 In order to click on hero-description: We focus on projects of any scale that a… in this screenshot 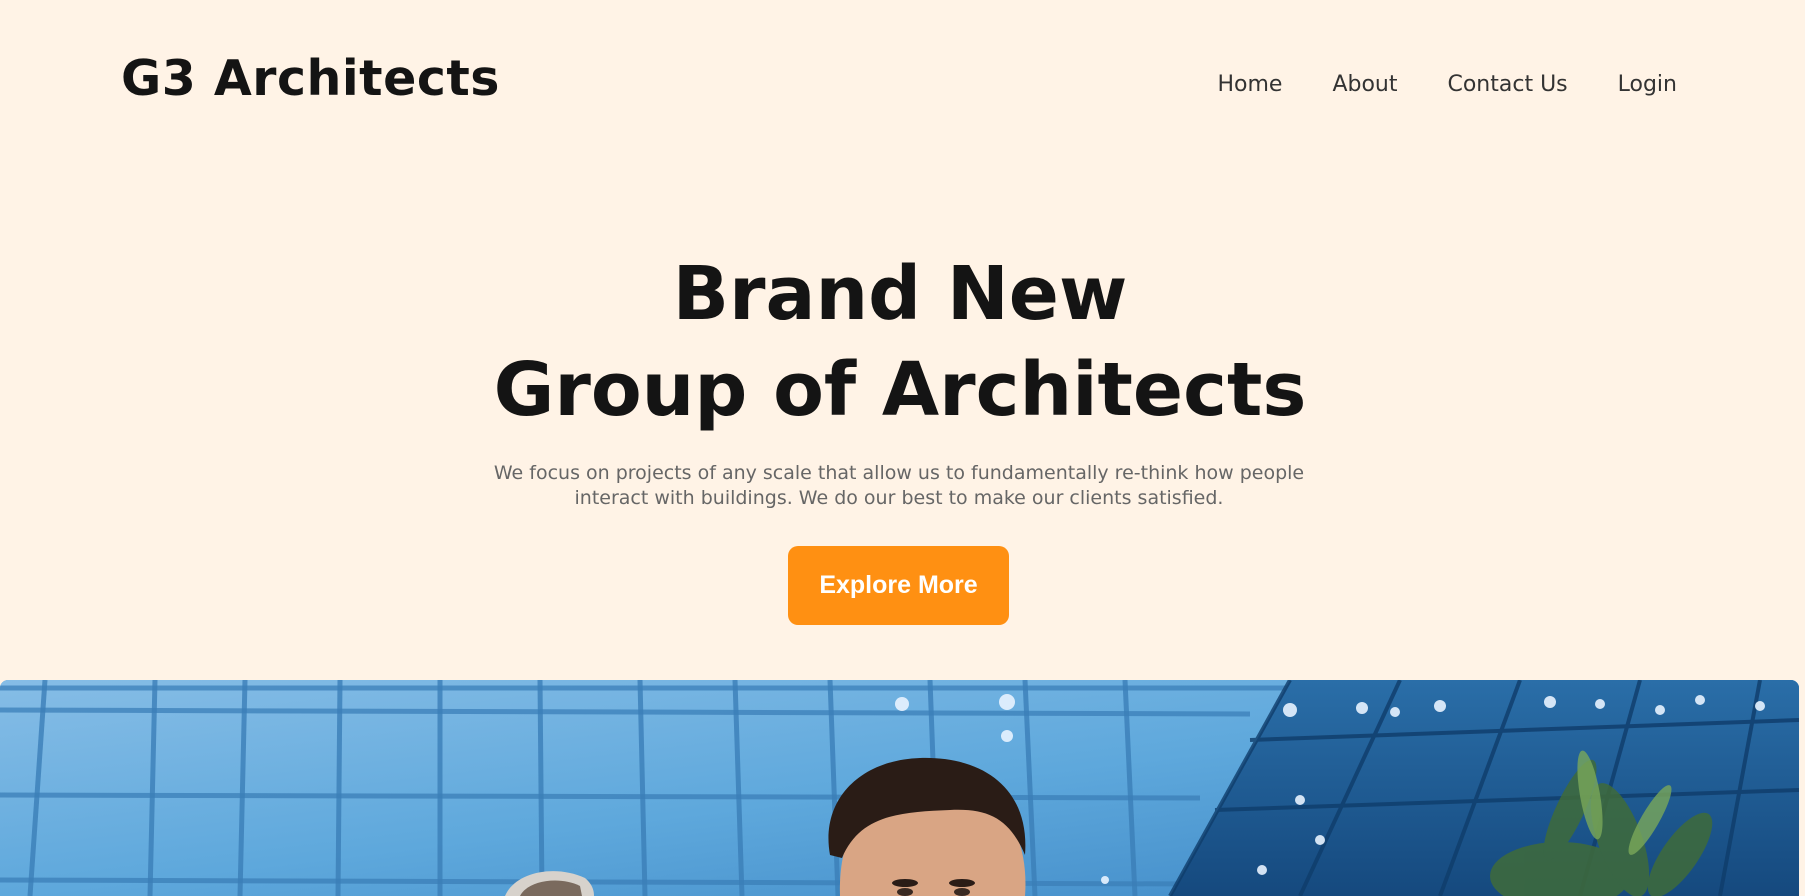, I will do `click(899, 486)`.